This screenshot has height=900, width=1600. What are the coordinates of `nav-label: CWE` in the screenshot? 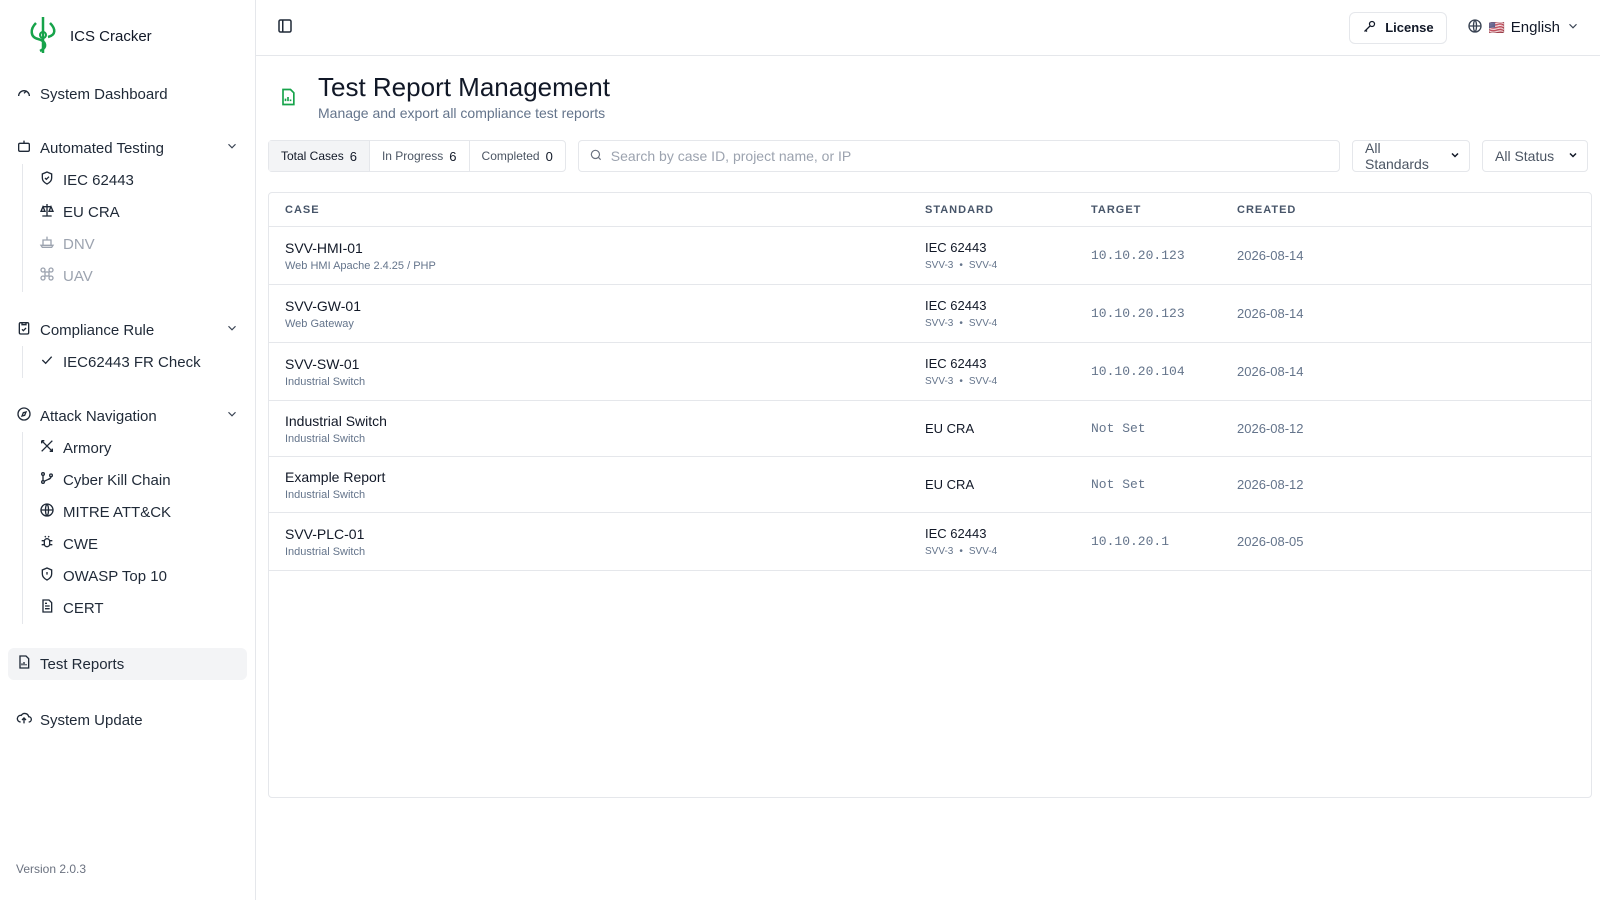 It's located at (80, 544).